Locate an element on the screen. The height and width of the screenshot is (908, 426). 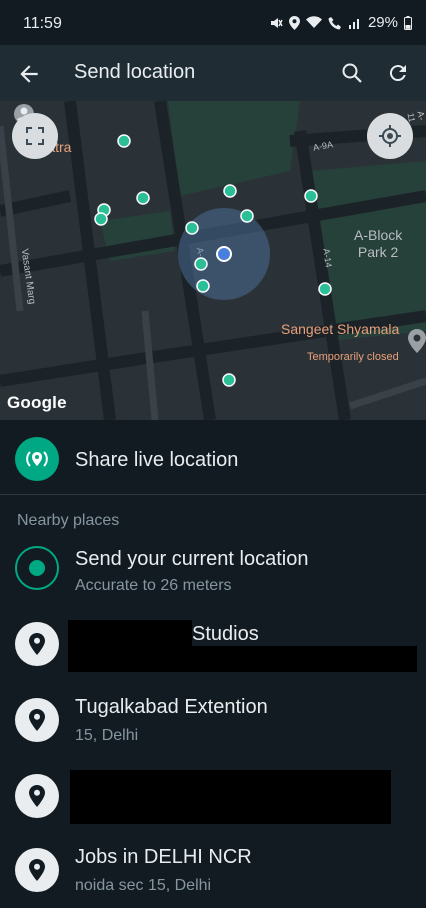
call-wifi-icon is located at coordinates (334, 22).